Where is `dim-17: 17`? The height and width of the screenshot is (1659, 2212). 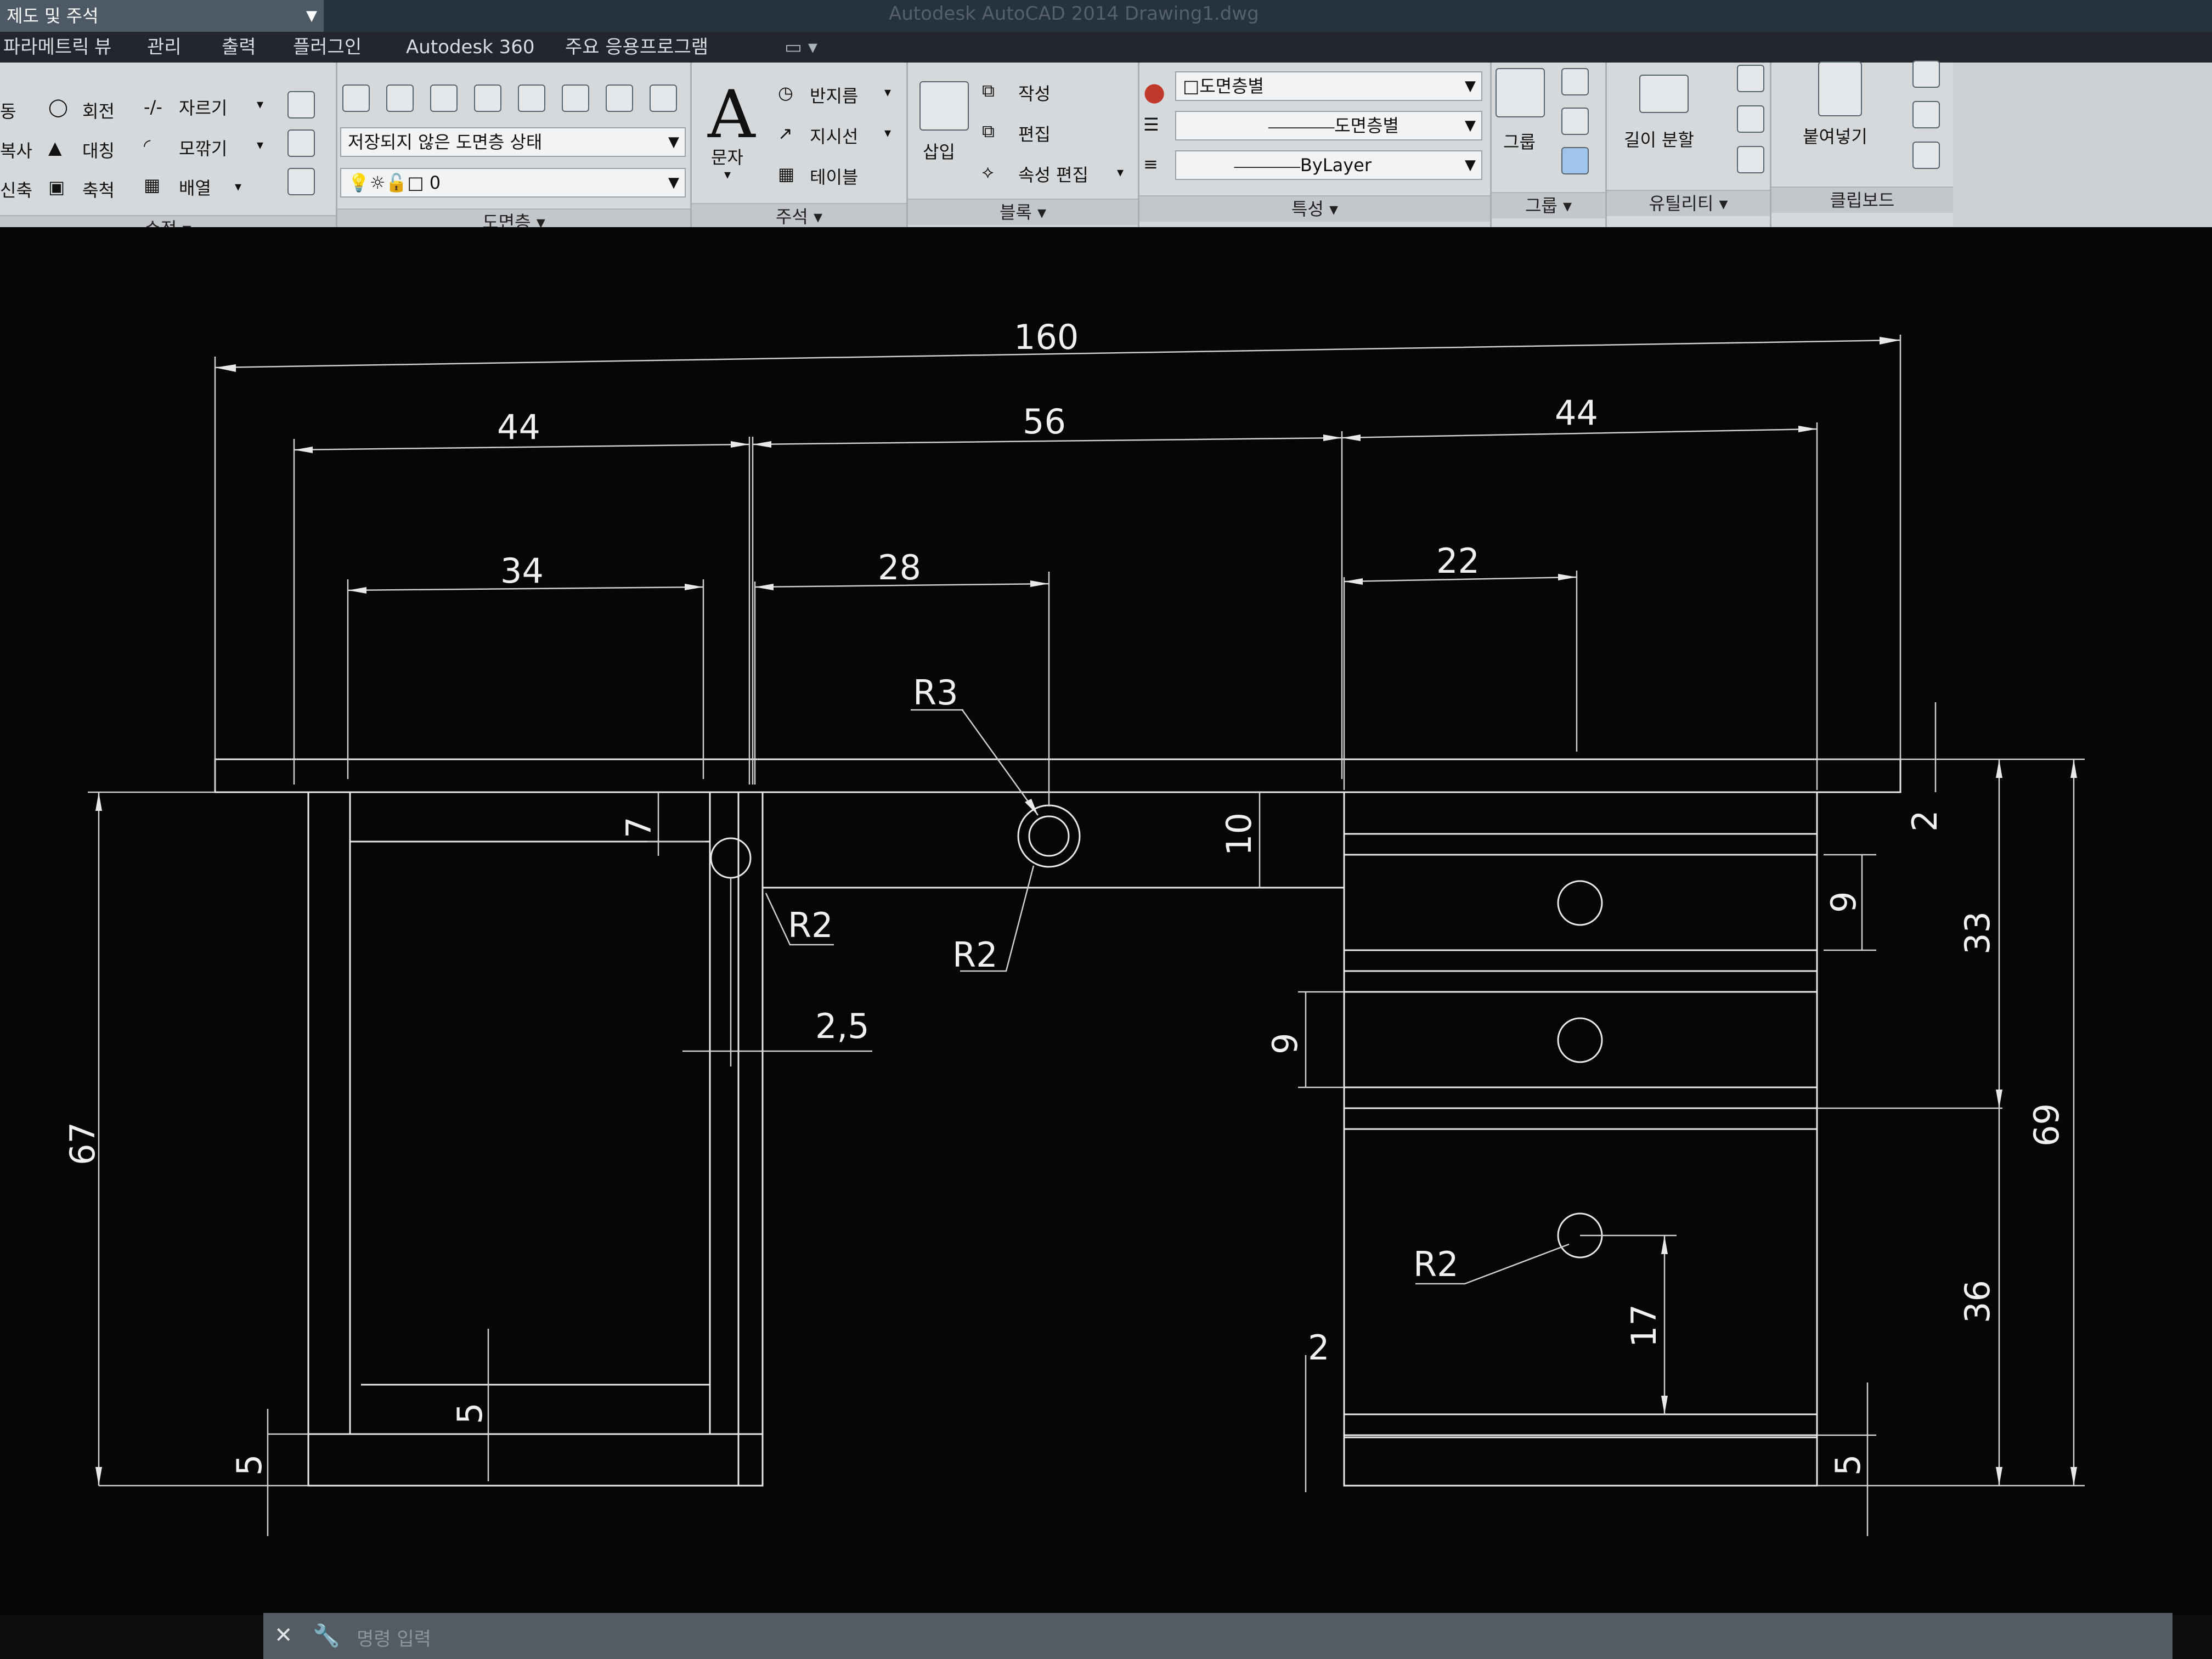 dim-17: 17 is located at coordinates (1644, 1325).